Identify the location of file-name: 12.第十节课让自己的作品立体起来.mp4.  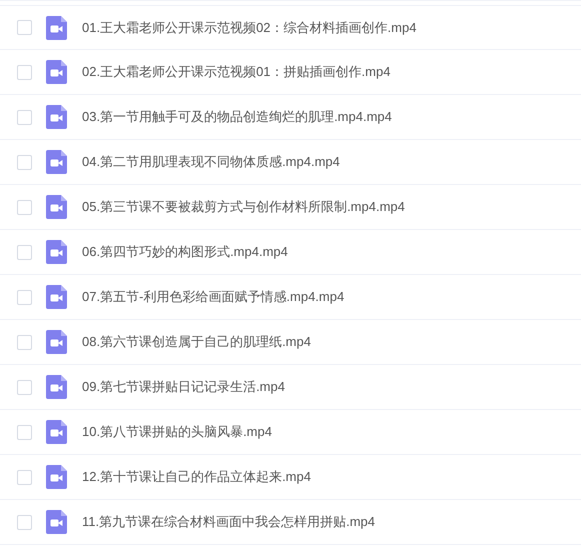
(196, 477).